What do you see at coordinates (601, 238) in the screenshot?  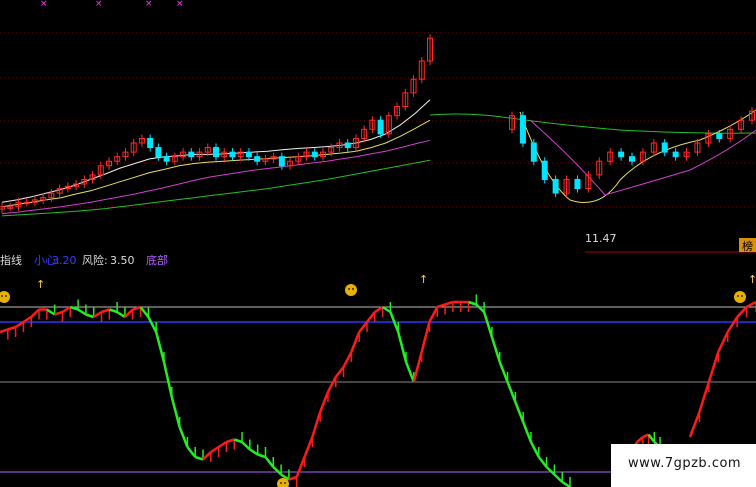 I see `price-low-label: 11.47` at bounding box center [601, 238].